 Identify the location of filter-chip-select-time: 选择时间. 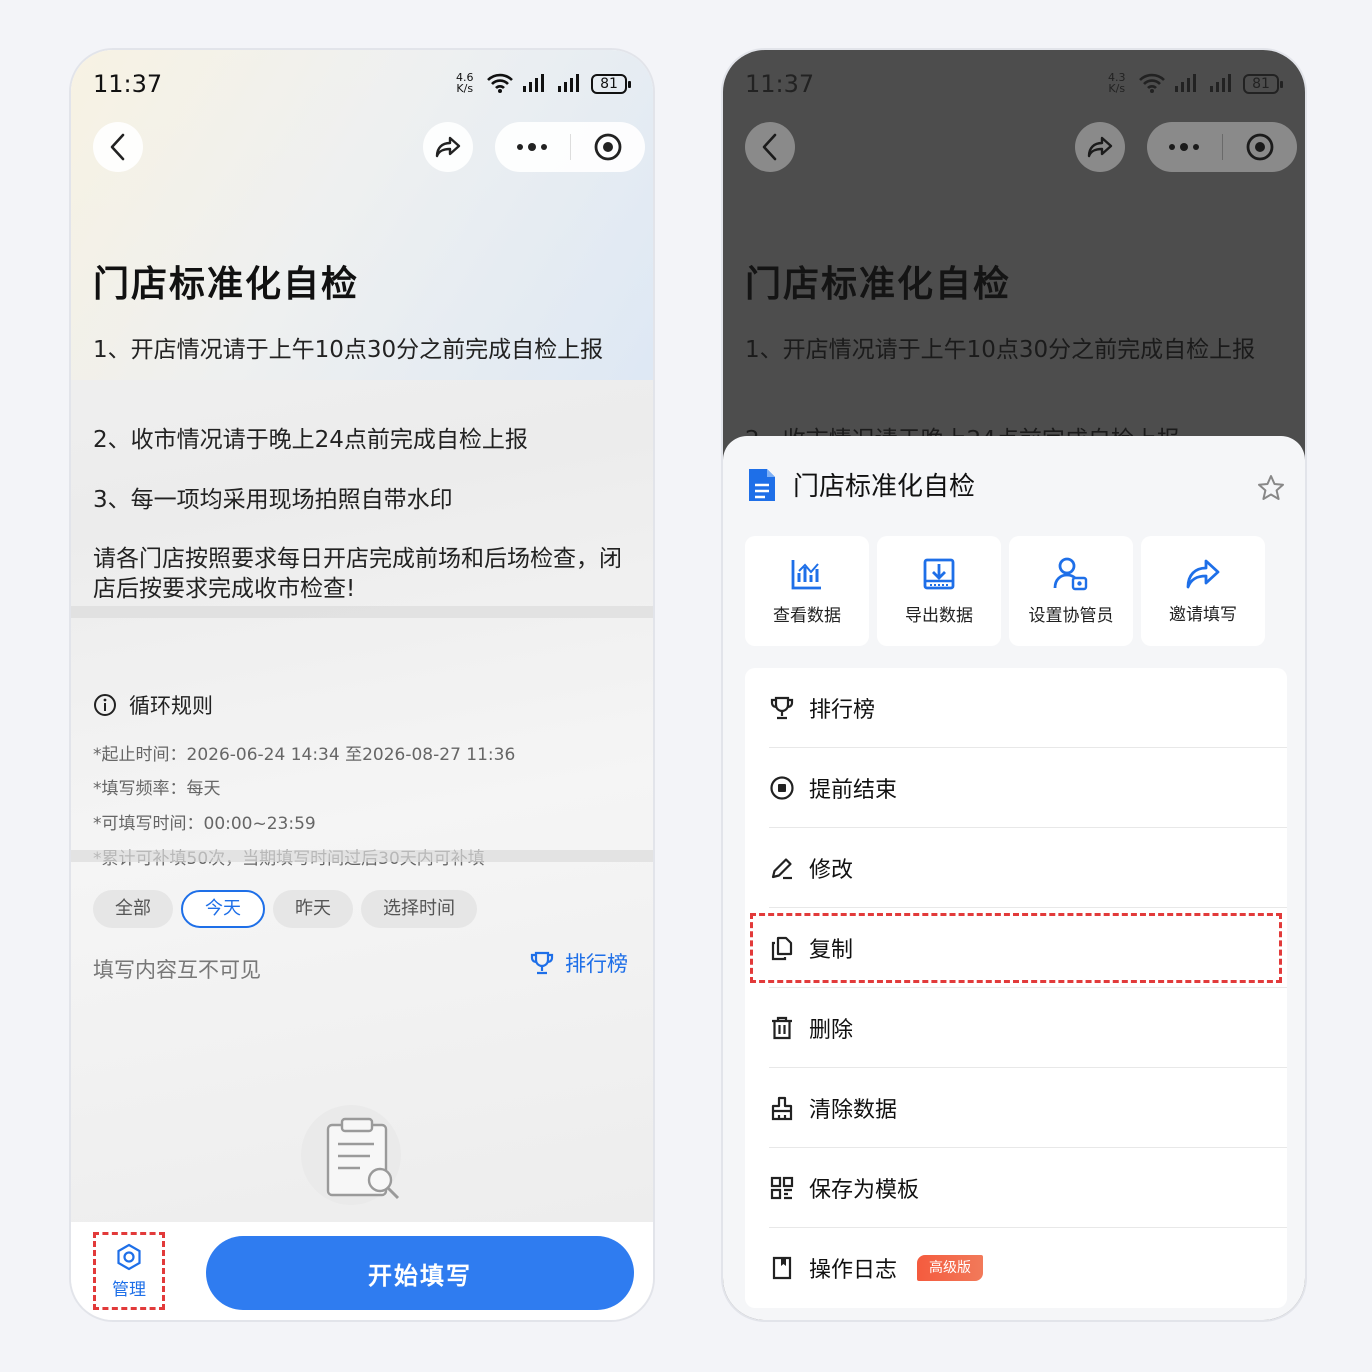
(419, 909).